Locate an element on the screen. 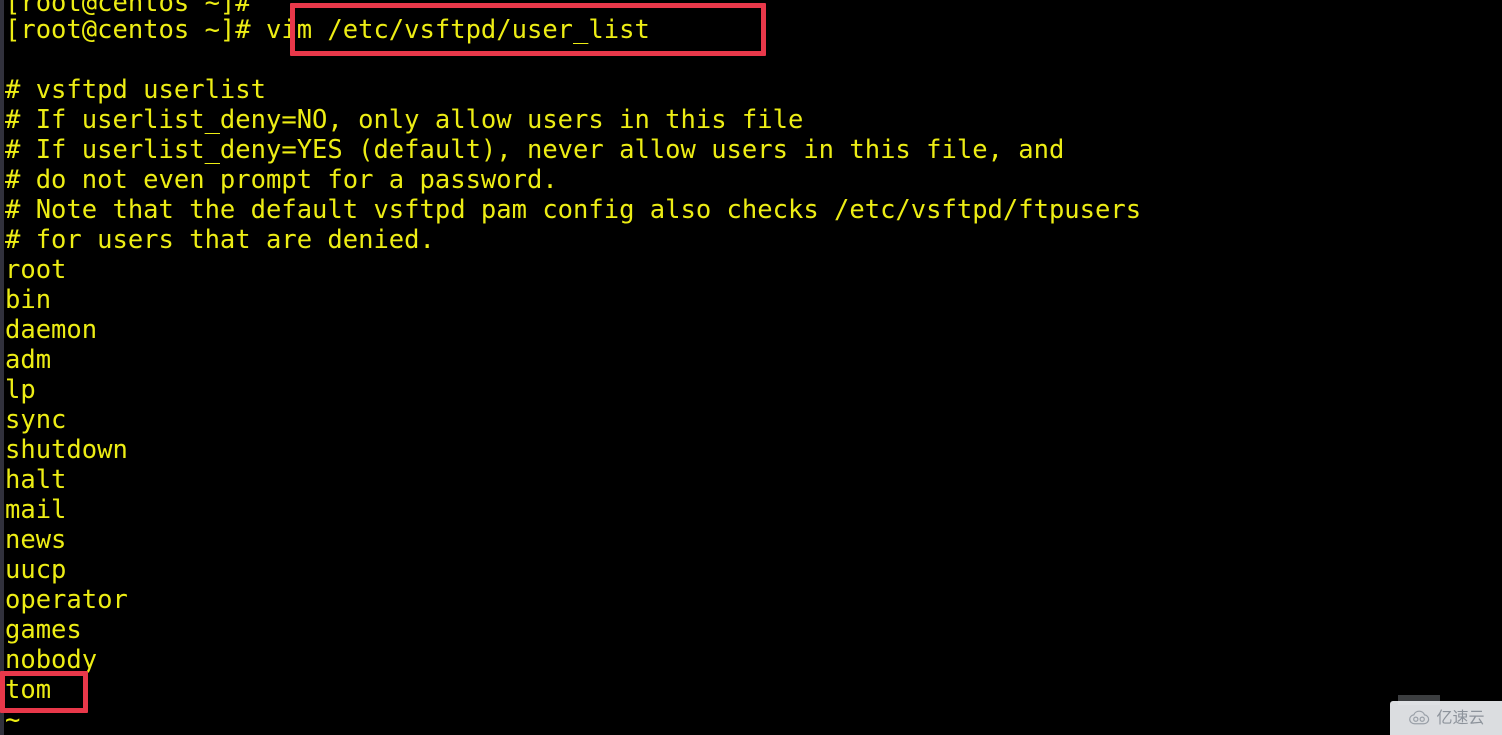  watermark: 亿速云 is located at coordinates (1446, 718).